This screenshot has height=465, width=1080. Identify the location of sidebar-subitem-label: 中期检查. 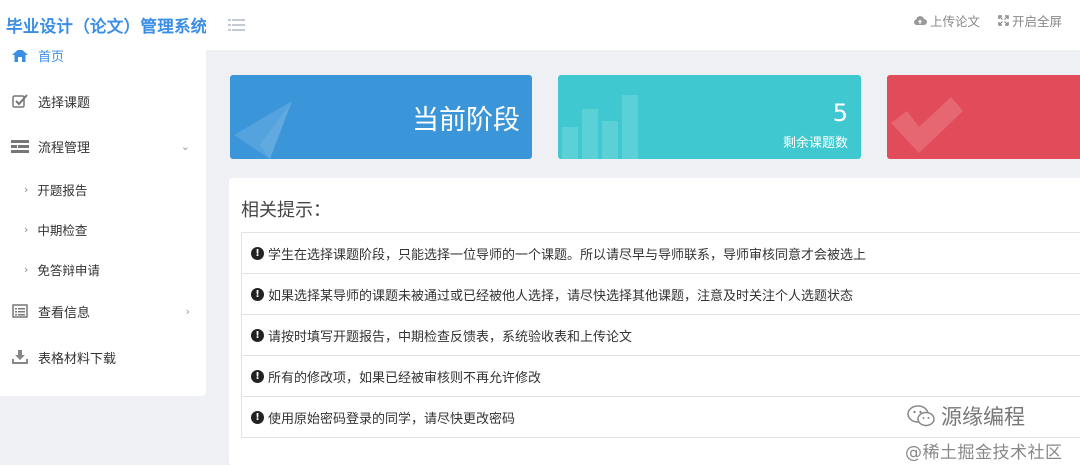
(62, 230).